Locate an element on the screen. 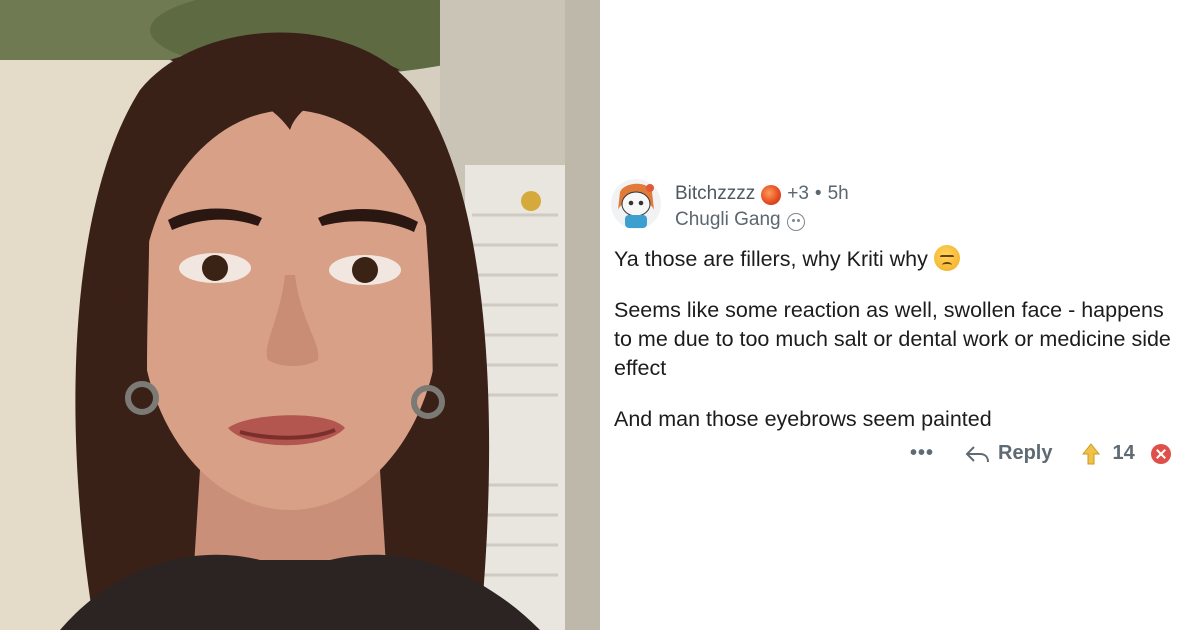 The height and width of the screenshot is (630, 1200). timestamp: 5h is located at coordinates (838, 193).